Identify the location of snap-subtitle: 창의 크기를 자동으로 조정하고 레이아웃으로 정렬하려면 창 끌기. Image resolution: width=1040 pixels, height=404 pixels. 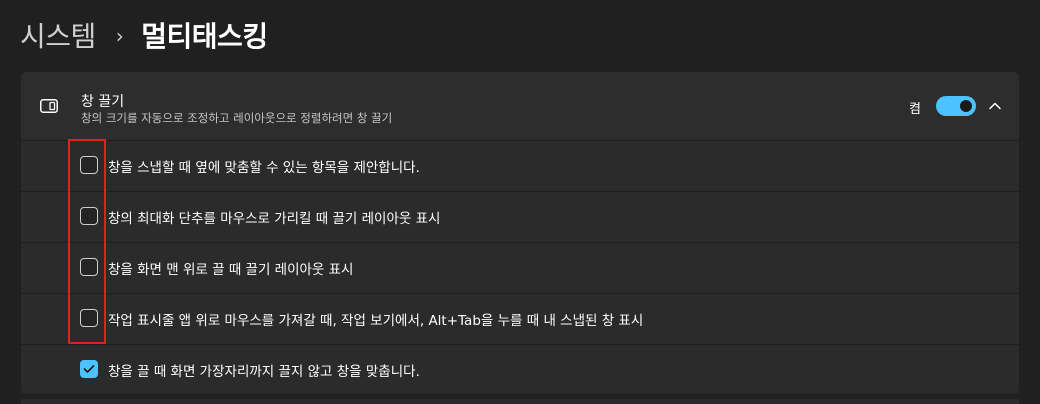
(237, 118).